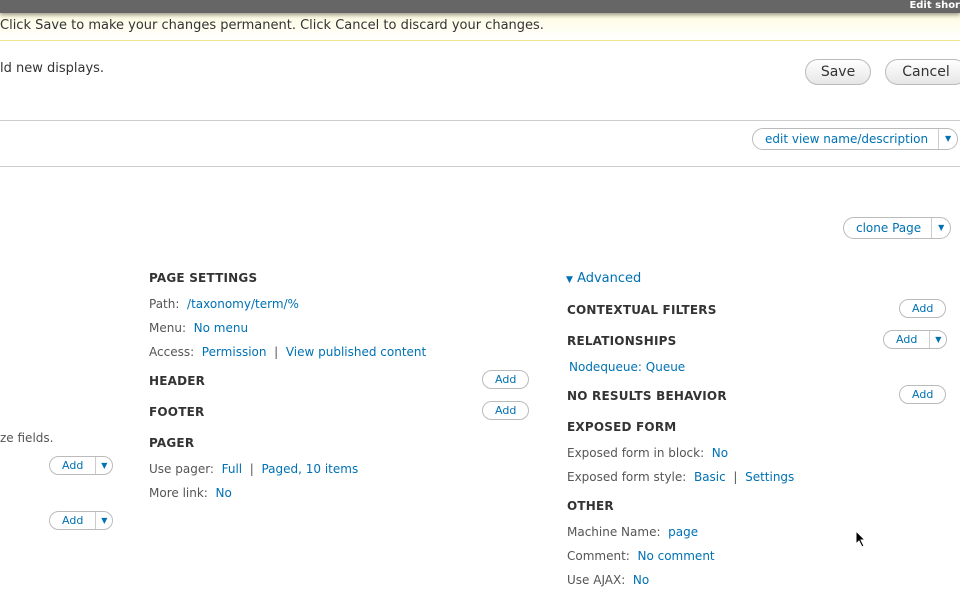  Describe the element at coordinates (177, 381) in the screenshot. I see `header-heading: HEADER` at that location.